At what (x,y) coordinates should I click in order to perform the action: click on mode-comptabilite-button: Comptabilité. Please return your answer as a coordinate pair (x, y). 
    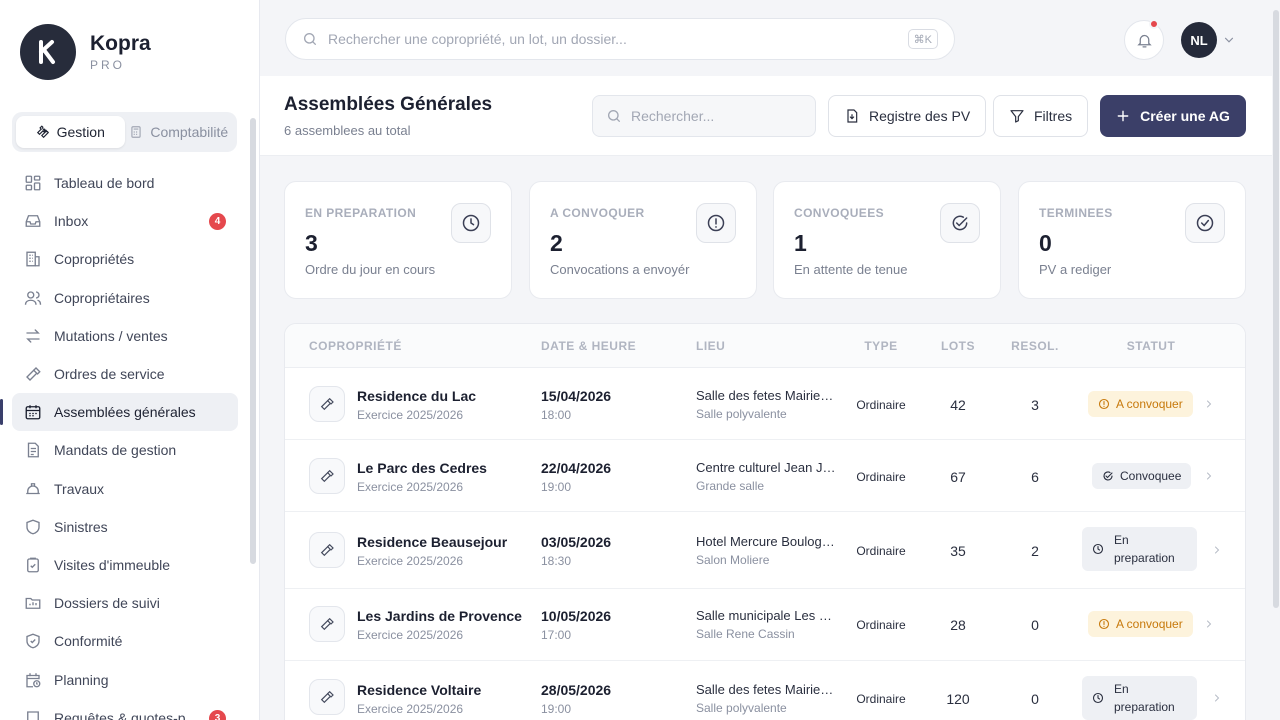
    Looking at the image, I should click on (179, 132).